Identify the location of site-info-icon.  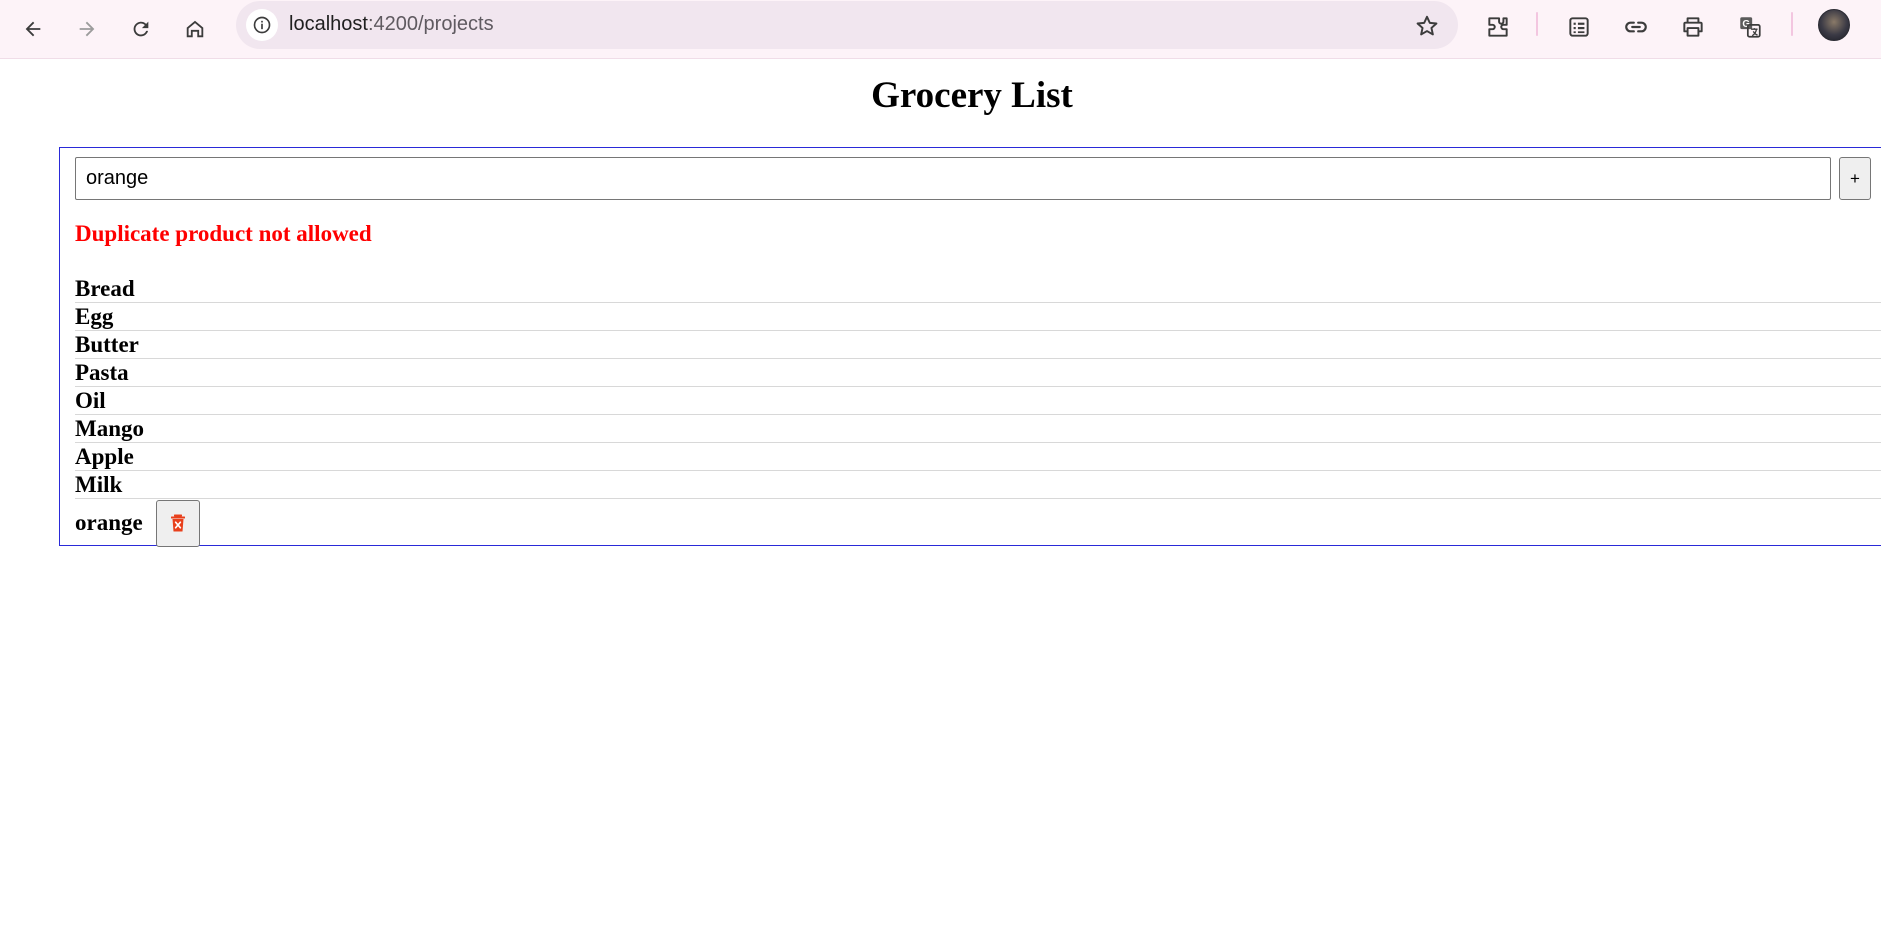
(262, 25).